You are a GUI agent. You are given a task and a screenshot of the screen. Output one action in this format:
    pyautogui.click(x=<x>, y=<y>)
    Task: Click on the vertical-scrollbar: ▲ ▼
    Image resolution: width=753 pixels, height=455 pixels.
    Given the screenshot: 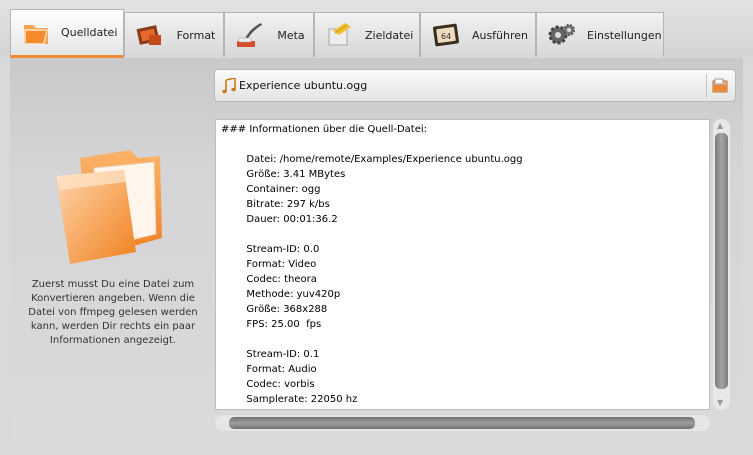 What is the action you would take?
    pyautogui.click(x=721, y=264)
    